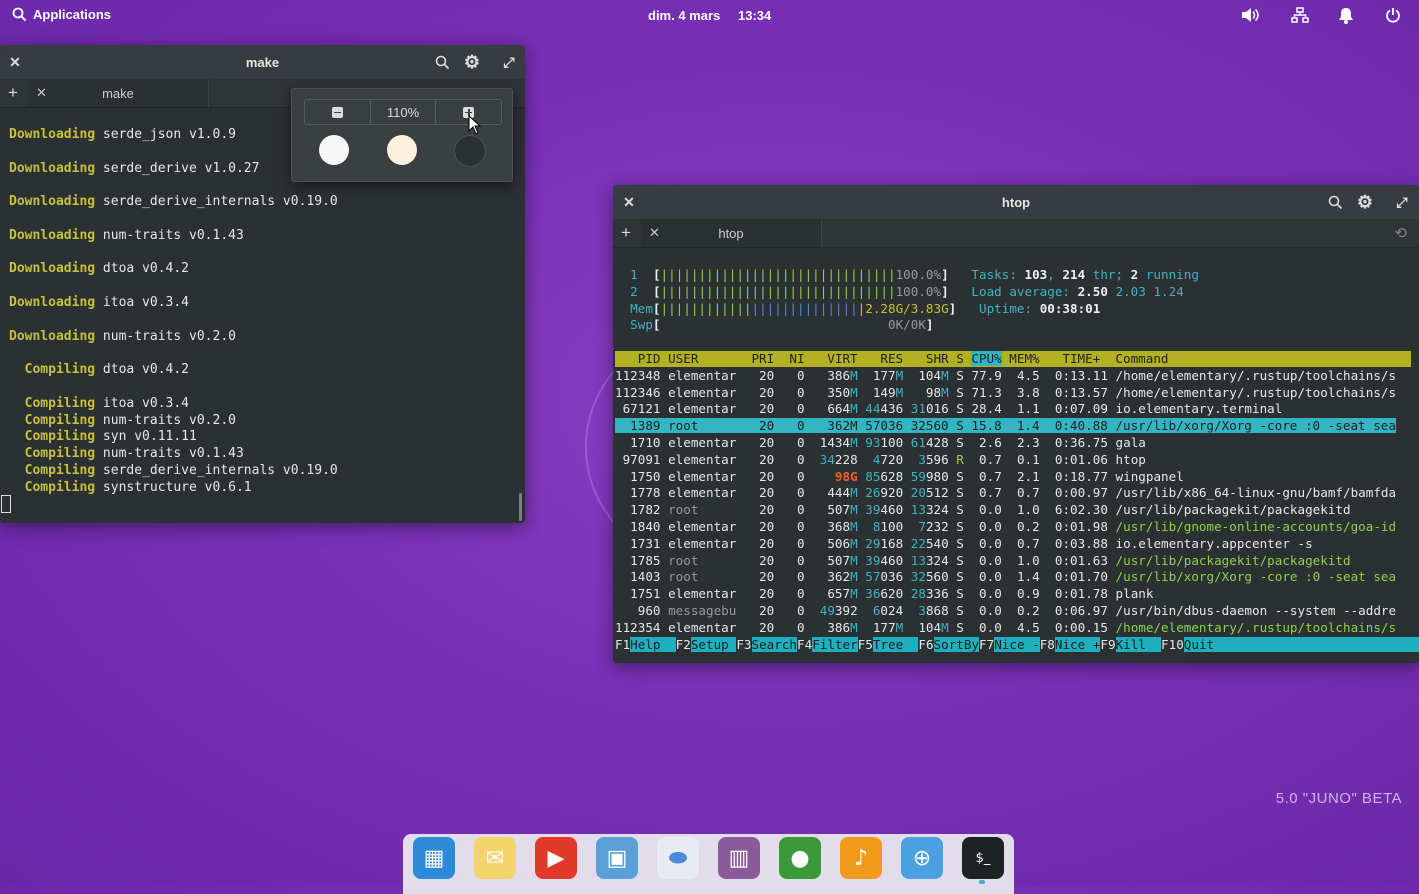 This screenshot has height=894, width=1419. Describe the element at coordinates (1300, 15) in the screenshot. I see `network-icon` at that location.